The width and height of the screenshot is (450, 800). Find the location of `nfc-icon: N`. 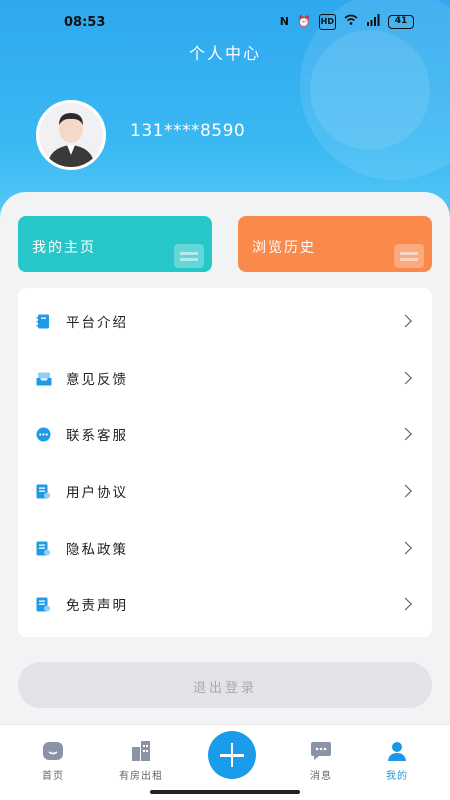

nfc-icon: N is located at coordinates (284, 21).